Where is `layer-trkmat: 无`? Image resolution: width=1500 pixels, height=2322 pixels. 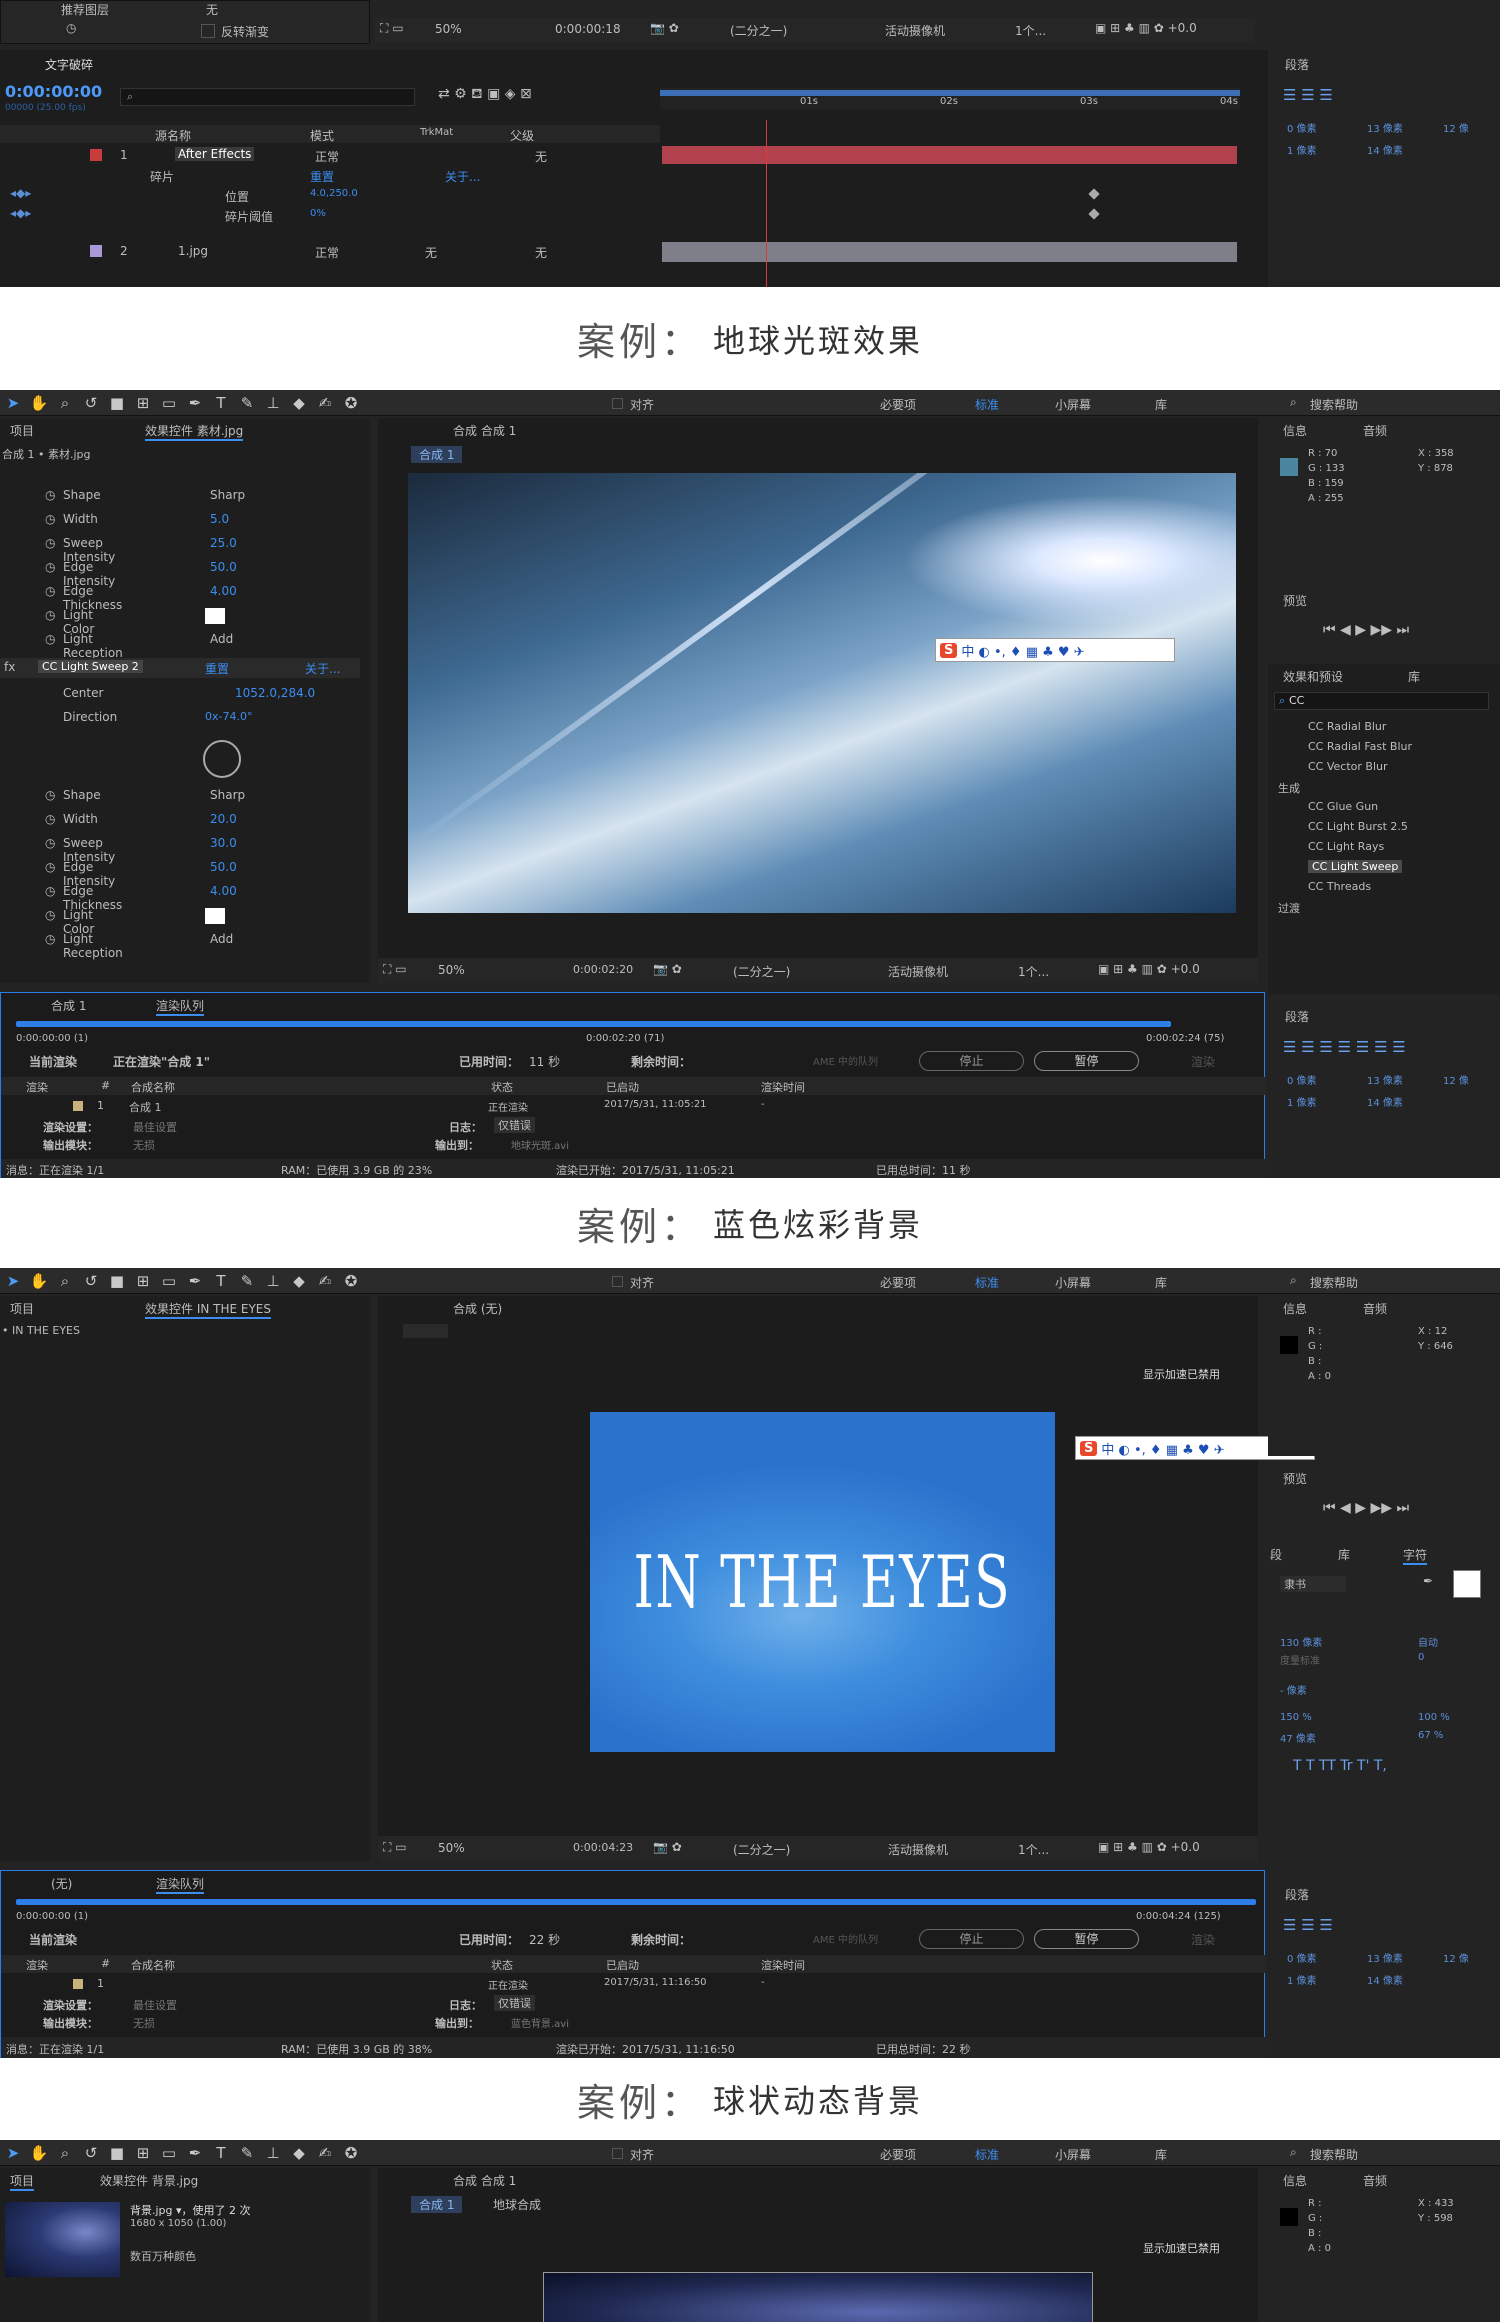 layer-trkmat: 无 is located at coordinates (431, 252).